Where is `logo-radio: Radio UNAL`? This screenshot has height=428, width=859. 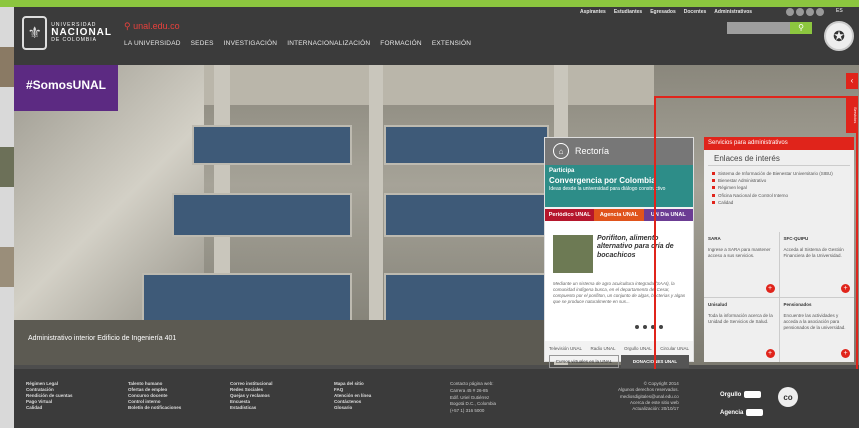
logo-radio: Radio UNAL is located at coordinates (602, 348).